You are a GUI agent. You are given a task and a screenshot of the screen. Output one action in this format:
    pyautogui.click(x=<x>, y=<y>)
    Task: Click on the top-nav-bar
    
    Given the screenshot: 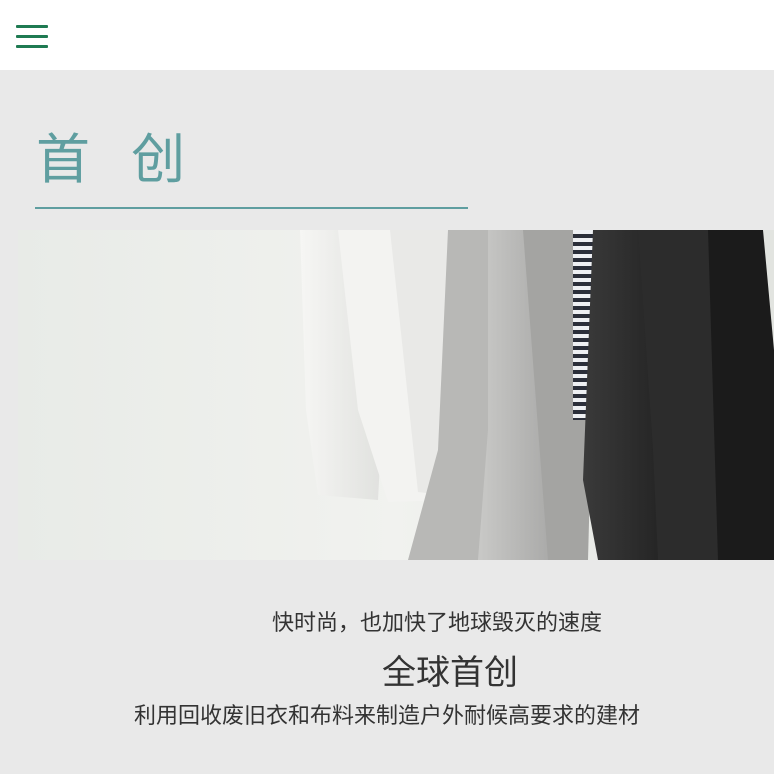 What is the action you would take?
    pyautogui.click(x=387, y=35)
    